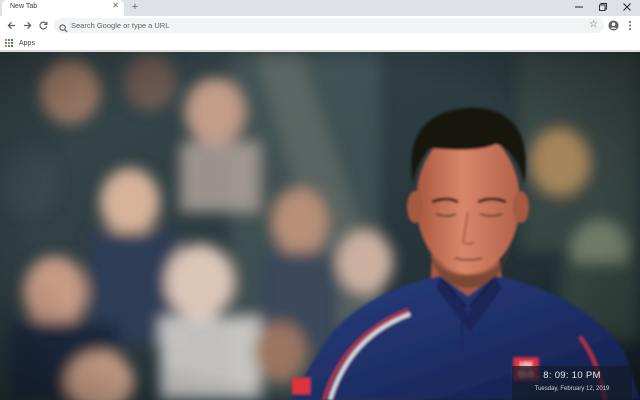 The image size is (640, 400). Describe the element at coordinates (27, 25) in the screenshot. I see `forward-arrow-icon` at that location.